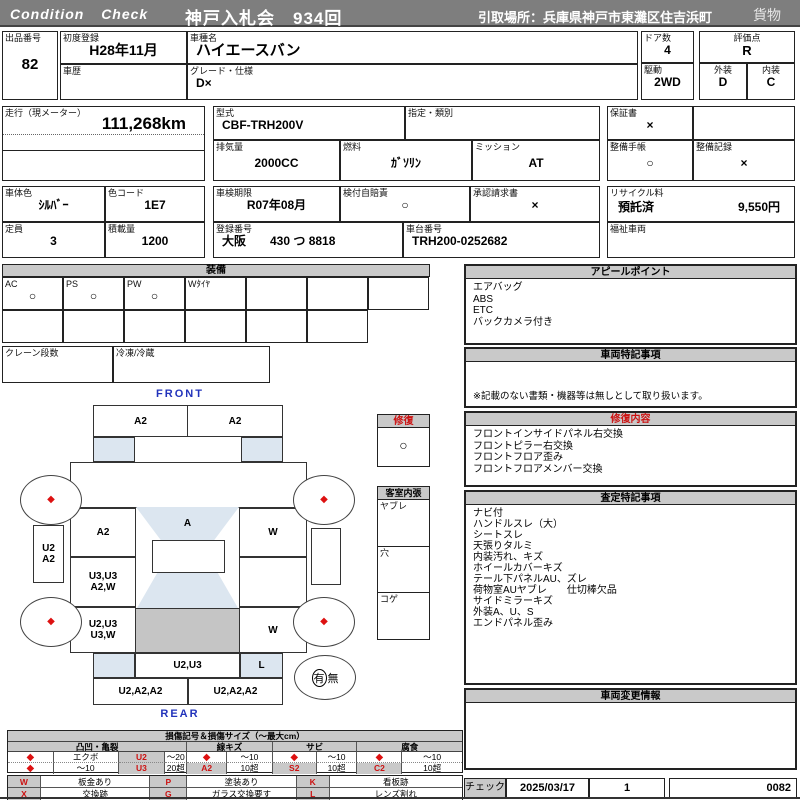  Describe the element at coordinates (403, 421) in the screenshot. I see `repair-flag-title: 修復` at that location.